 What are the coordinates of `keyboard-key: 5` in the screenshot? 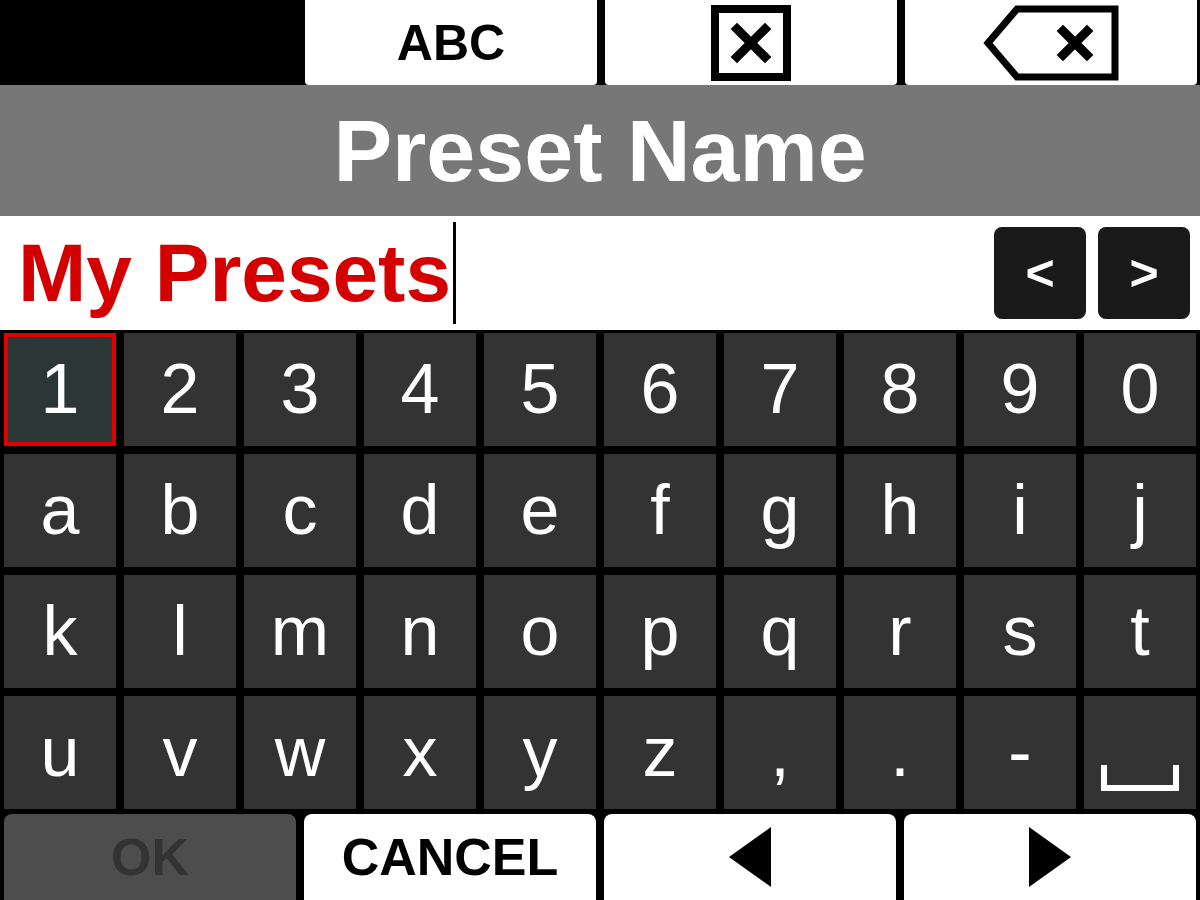 It's located at (540, 389).